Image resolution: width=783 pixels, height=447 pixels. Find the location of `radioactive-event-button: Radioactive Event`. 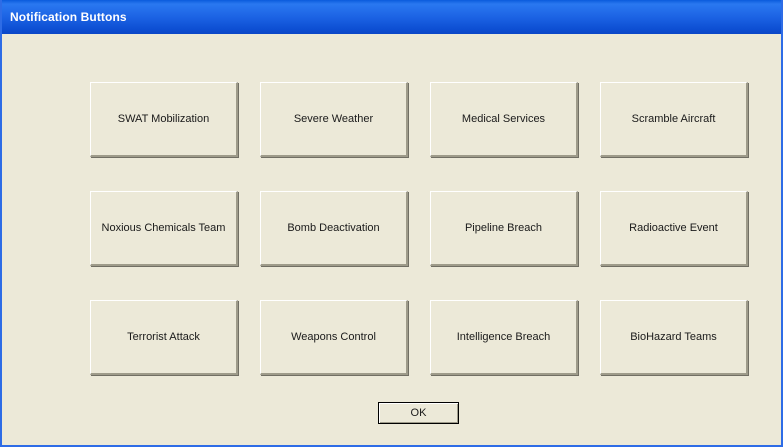

radioactive-event-button: Radioactive Event is located at coordinates (674, 228).